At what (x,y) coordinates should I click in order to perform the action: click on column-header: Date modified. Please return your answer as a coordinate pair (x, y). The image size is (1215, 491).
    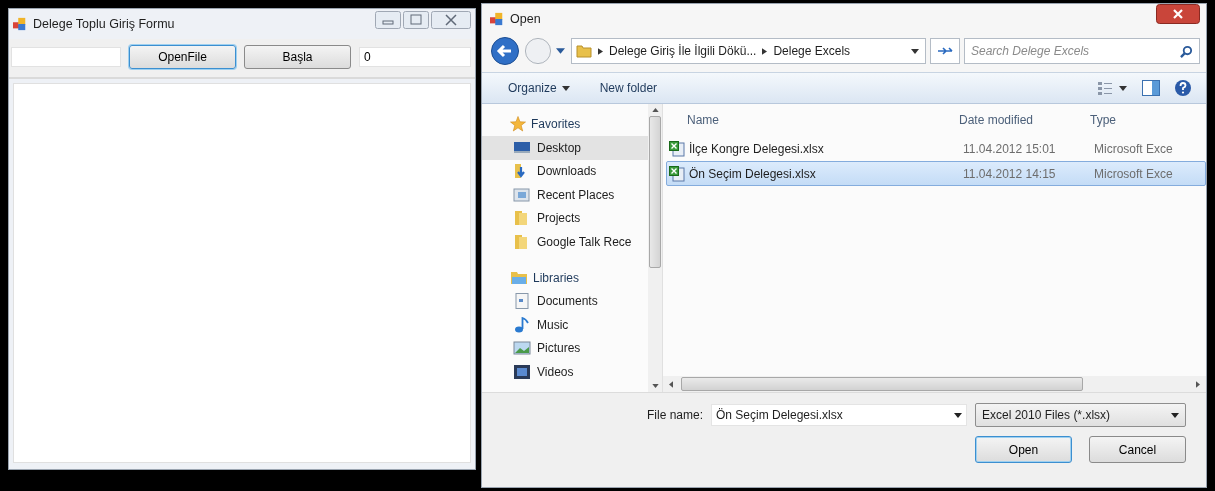
    Looking at the image, I should click on (1022, 120).